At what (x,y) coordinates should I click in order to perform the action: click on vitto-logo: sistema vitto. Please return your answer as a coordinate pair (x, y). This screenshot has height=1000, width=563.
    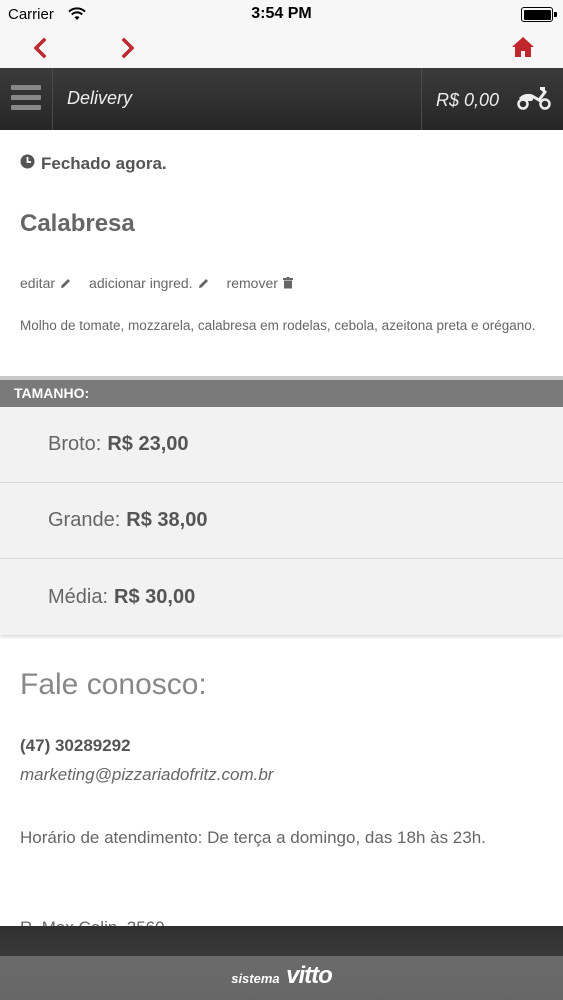
    Looking at the image, I should click on (281, 976).